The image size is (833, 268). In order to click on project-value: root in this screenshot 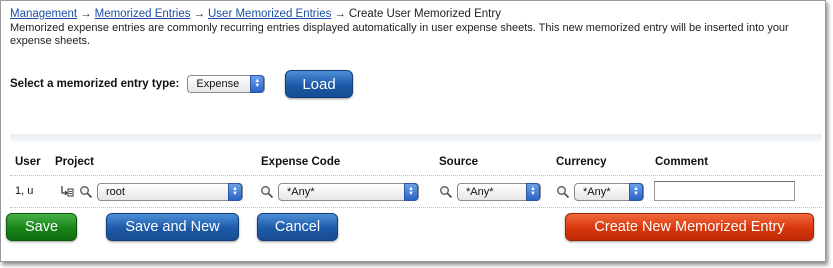, I will do `click(115, 192)`.